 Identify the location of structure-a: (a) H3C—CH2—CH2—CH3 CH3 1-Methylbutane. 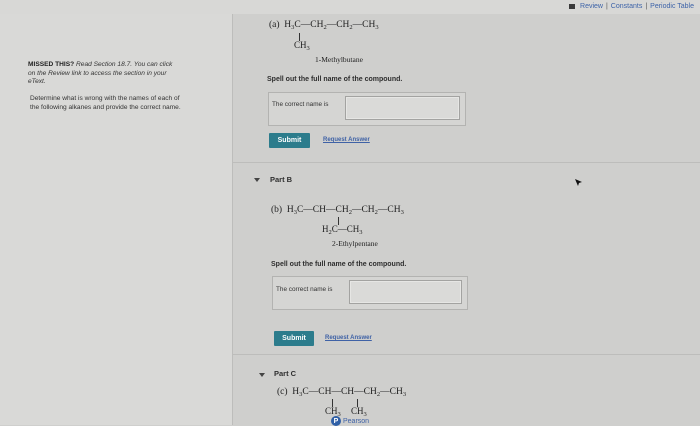
(379, 44).